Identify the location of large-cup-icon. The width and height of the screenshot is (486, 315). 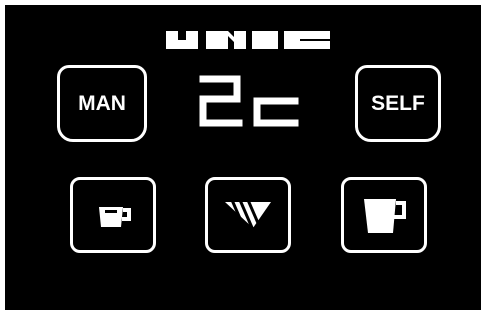
(385, 216).